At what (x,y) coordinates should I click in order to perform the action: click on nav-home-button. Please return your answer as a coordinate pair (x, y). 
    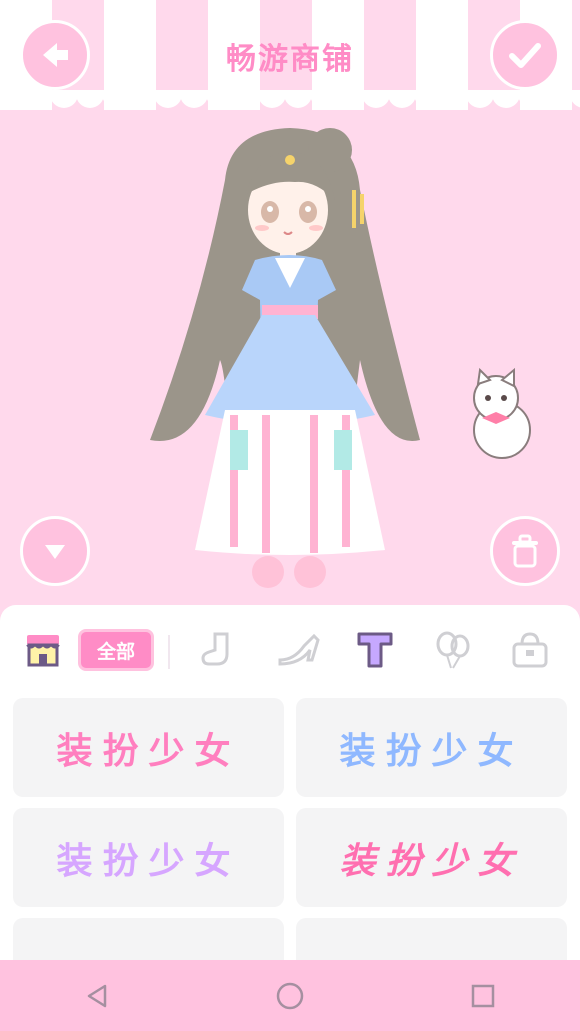
    Looking at the image, I should click on (290, 996).